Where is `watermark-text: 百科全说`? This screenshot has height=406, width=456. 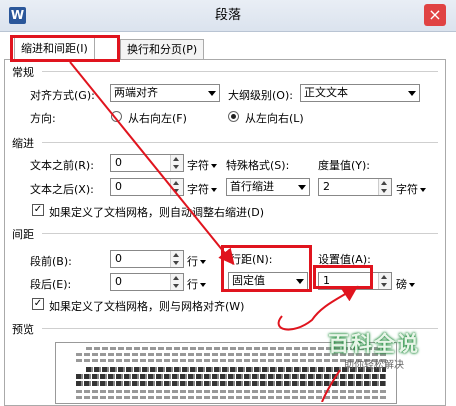
watermark-text: 百科全说 is located at coordinates (374, 344).